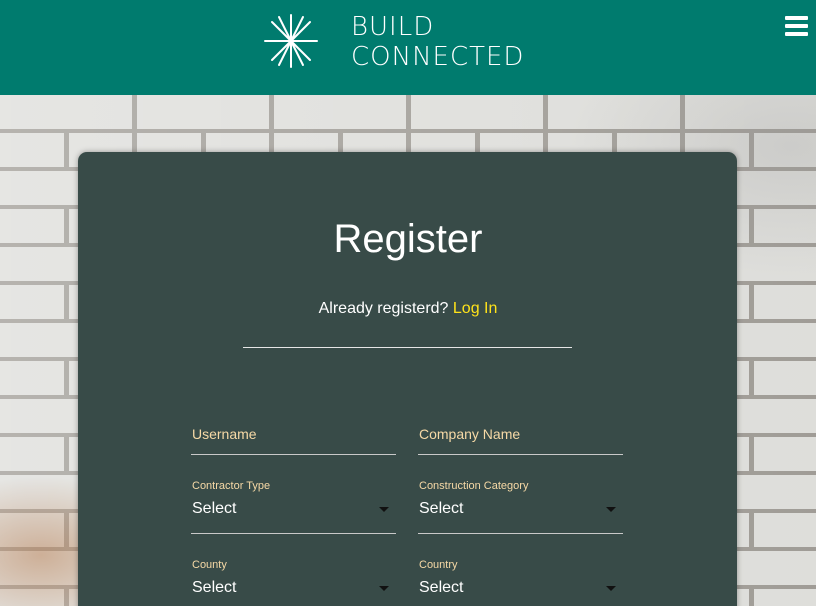 The width and height of the screenshot is (816, 606). I want to click on country-label: Country, so click(438, 565).